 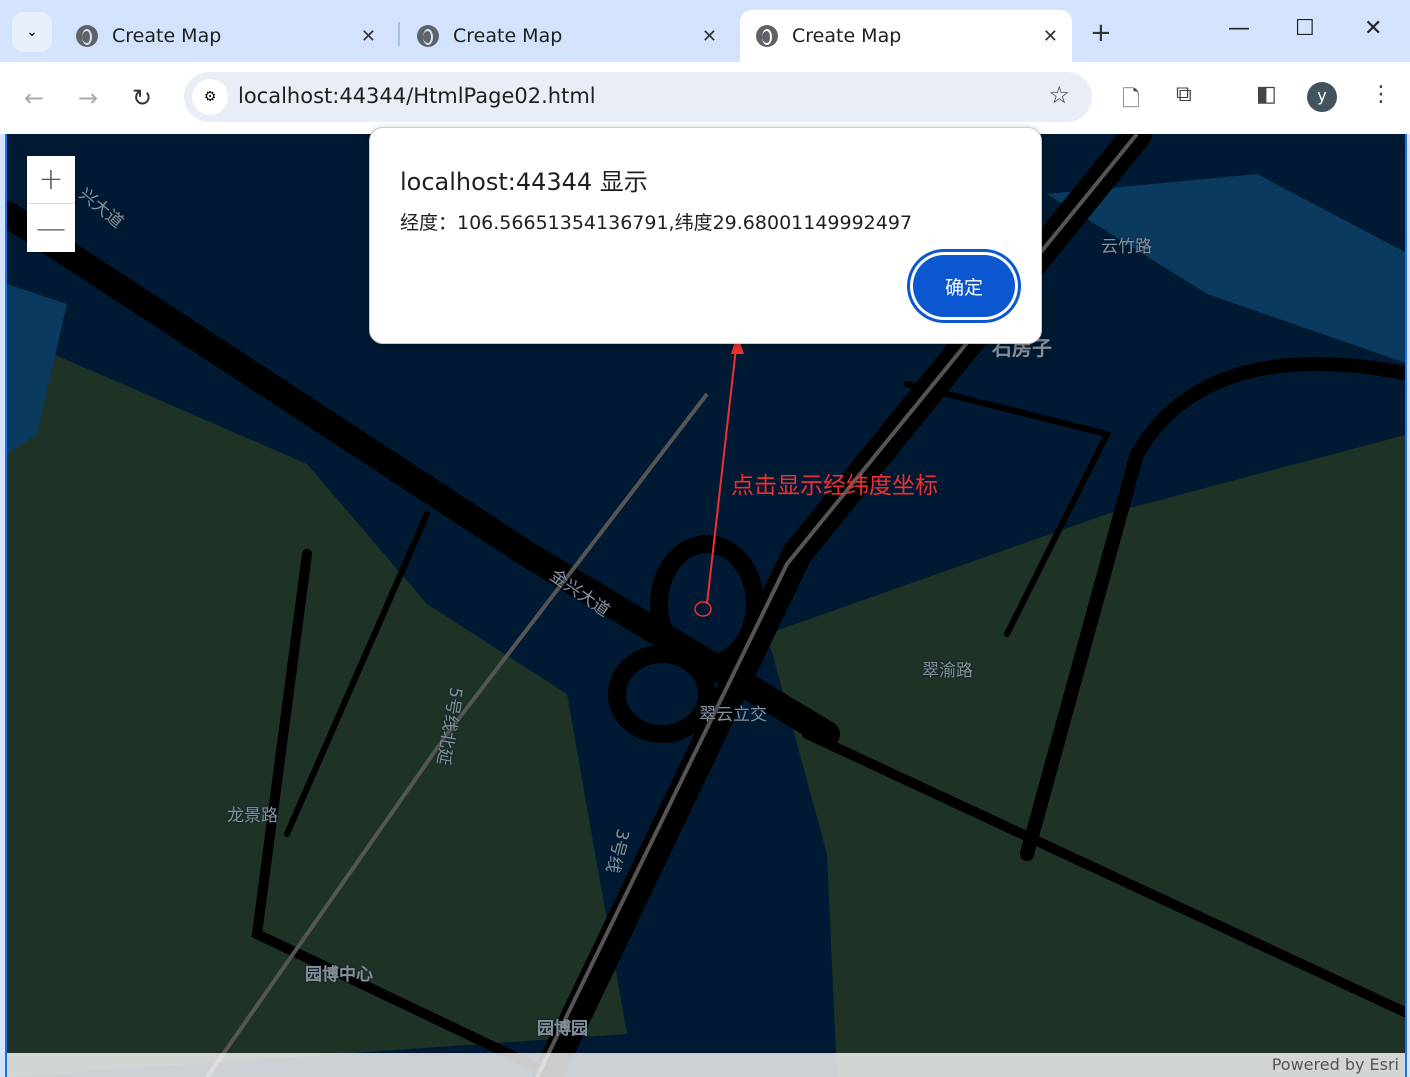 What do you see at coordinates (339, 975) in the screenshot?
I see `map-label: 园博中心` at bounding box center [339, 975].